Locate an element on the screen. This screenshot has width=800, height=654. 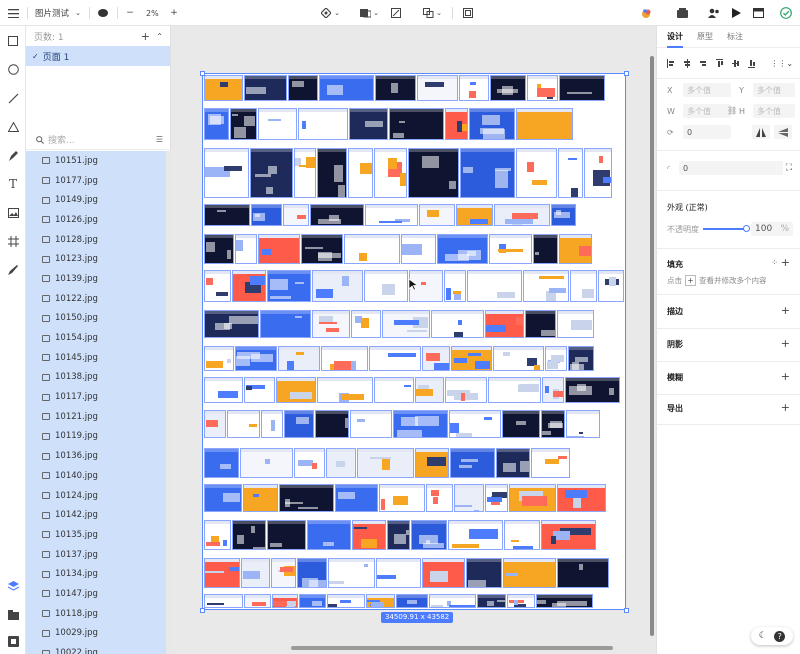
x-field: X 多个值 is located at coordinates (699, 90).